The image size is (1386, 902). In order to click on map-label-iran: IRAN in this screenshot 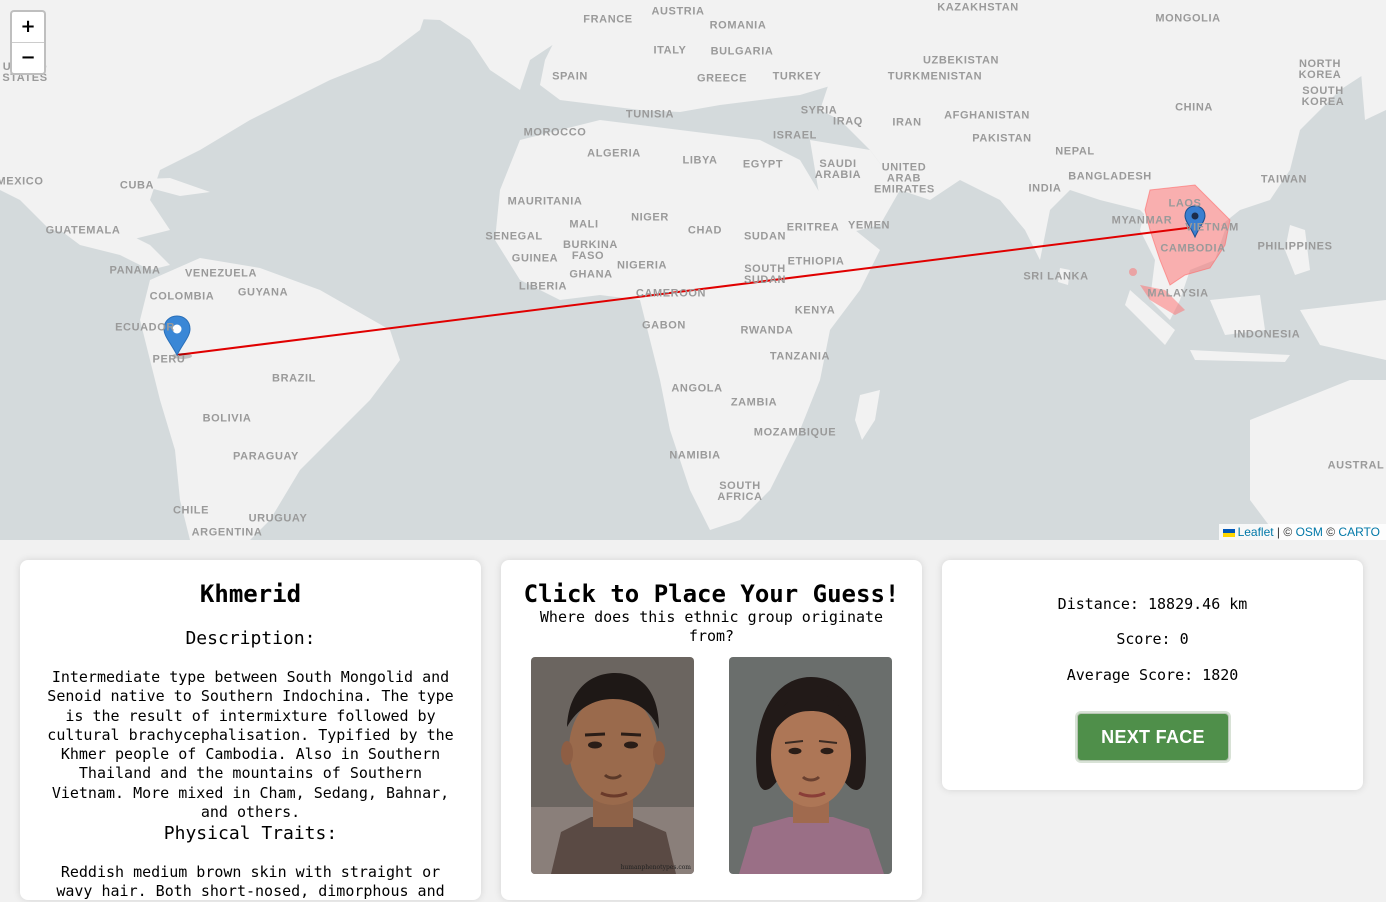, I will do `click(907, 122)`.